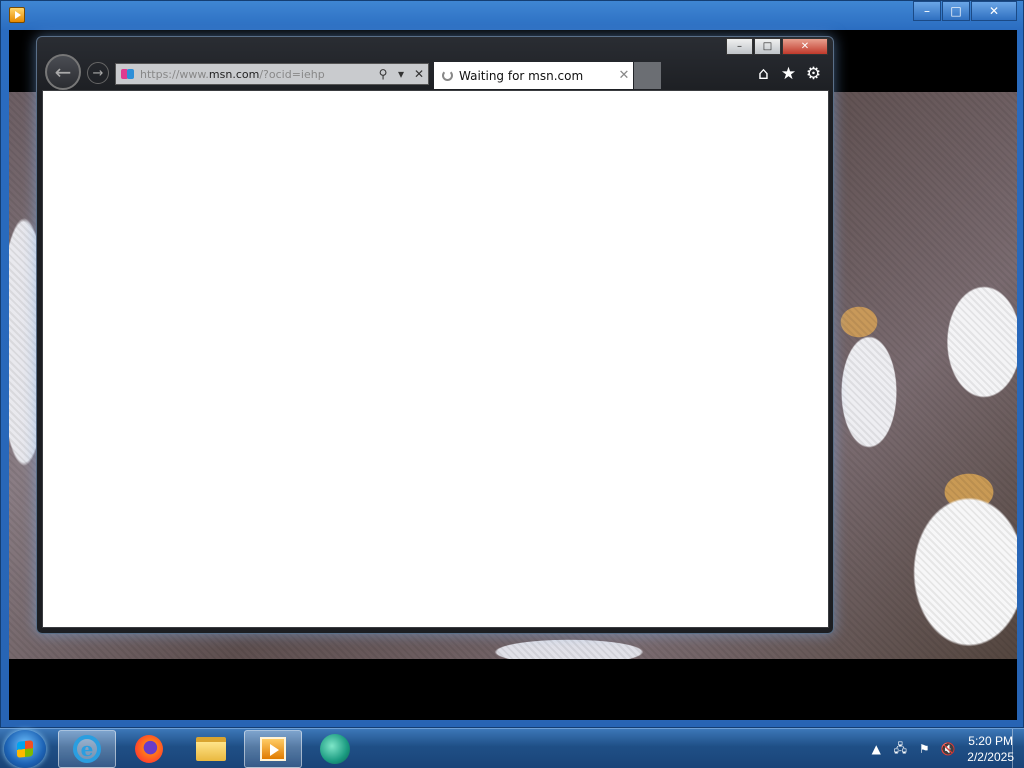  I want to click on back-button: ←, so click(63, 72).